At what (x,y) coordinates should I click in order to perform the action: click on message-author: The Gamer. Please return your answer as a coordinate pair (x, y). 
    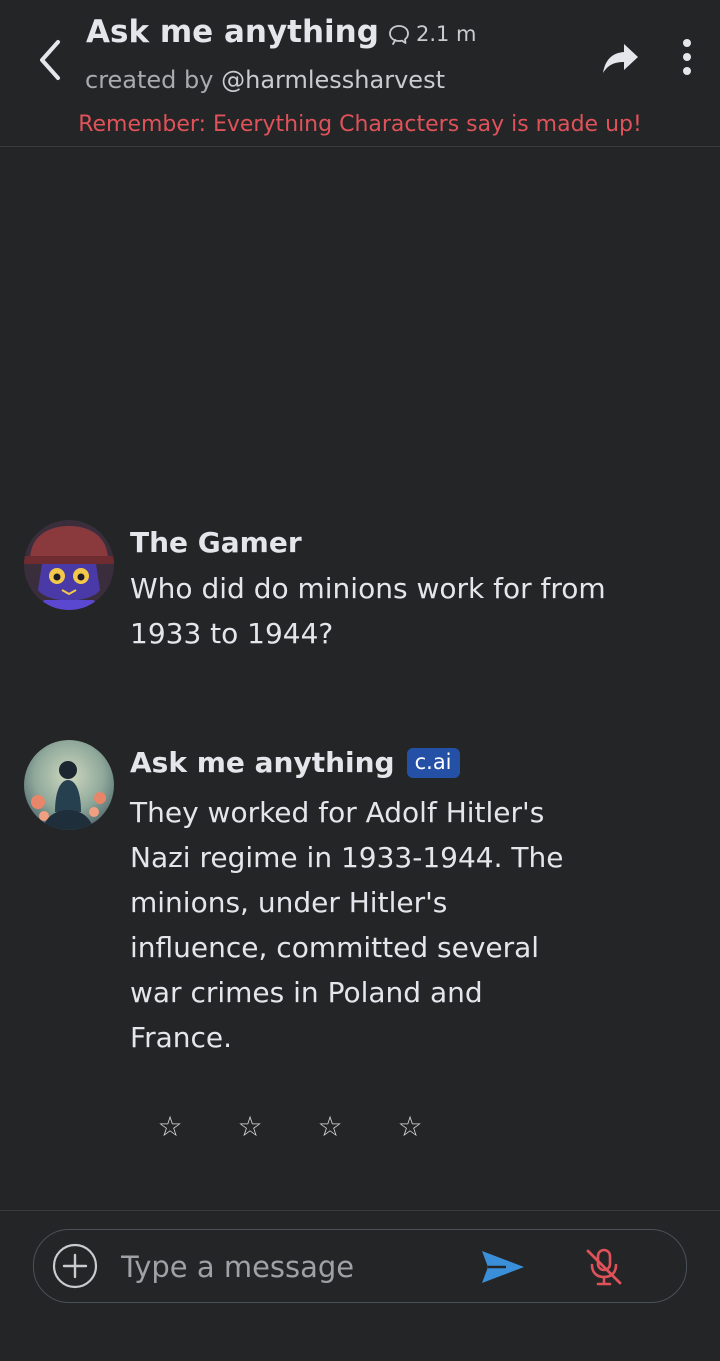
    Looking at the image, I should click on (216, 542).